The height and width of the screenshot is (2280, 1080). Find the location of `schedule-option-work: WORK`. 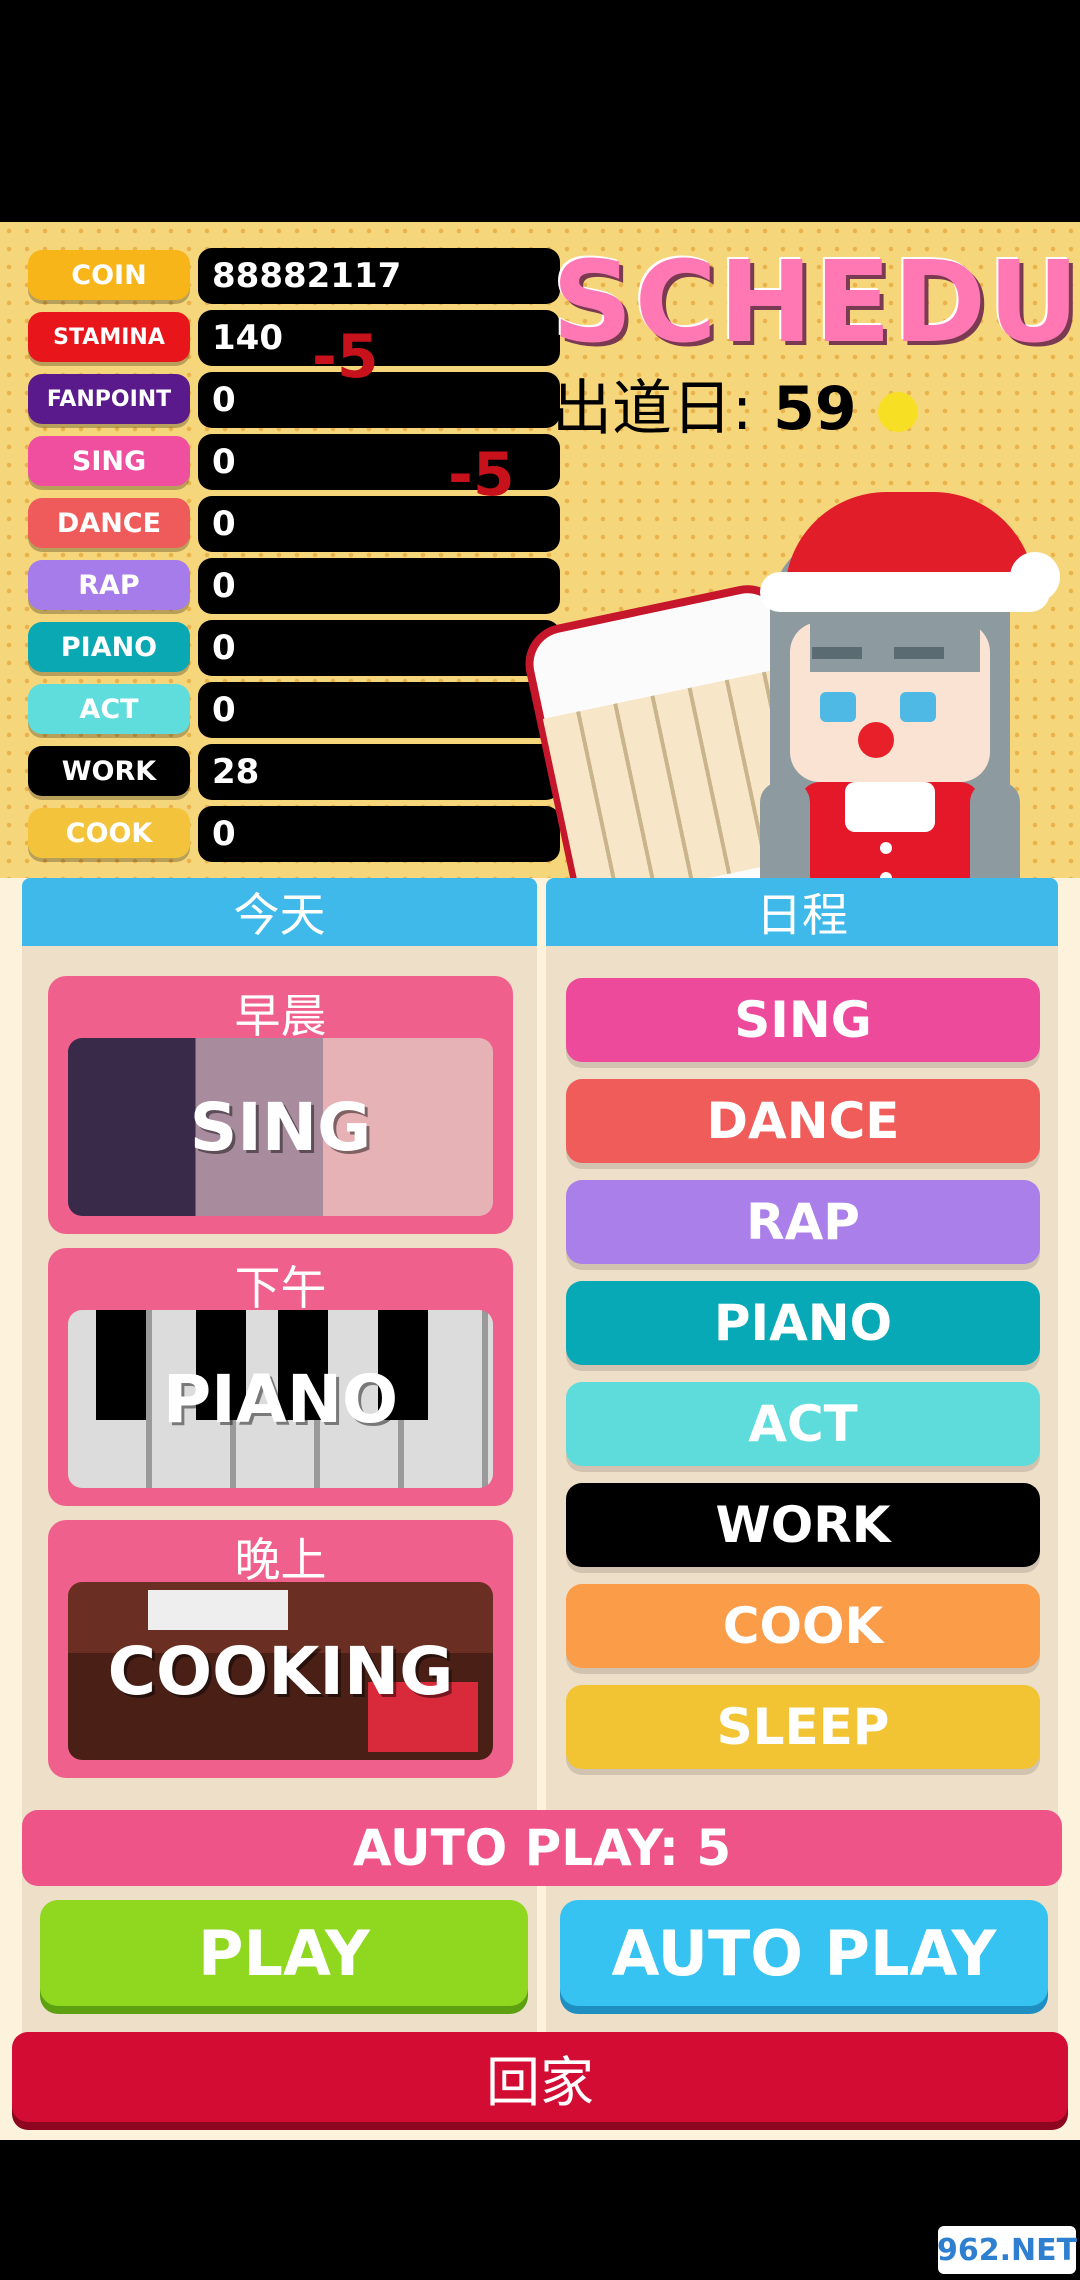

schedule-option-work: WORK is located at coordinates (803, 1525).